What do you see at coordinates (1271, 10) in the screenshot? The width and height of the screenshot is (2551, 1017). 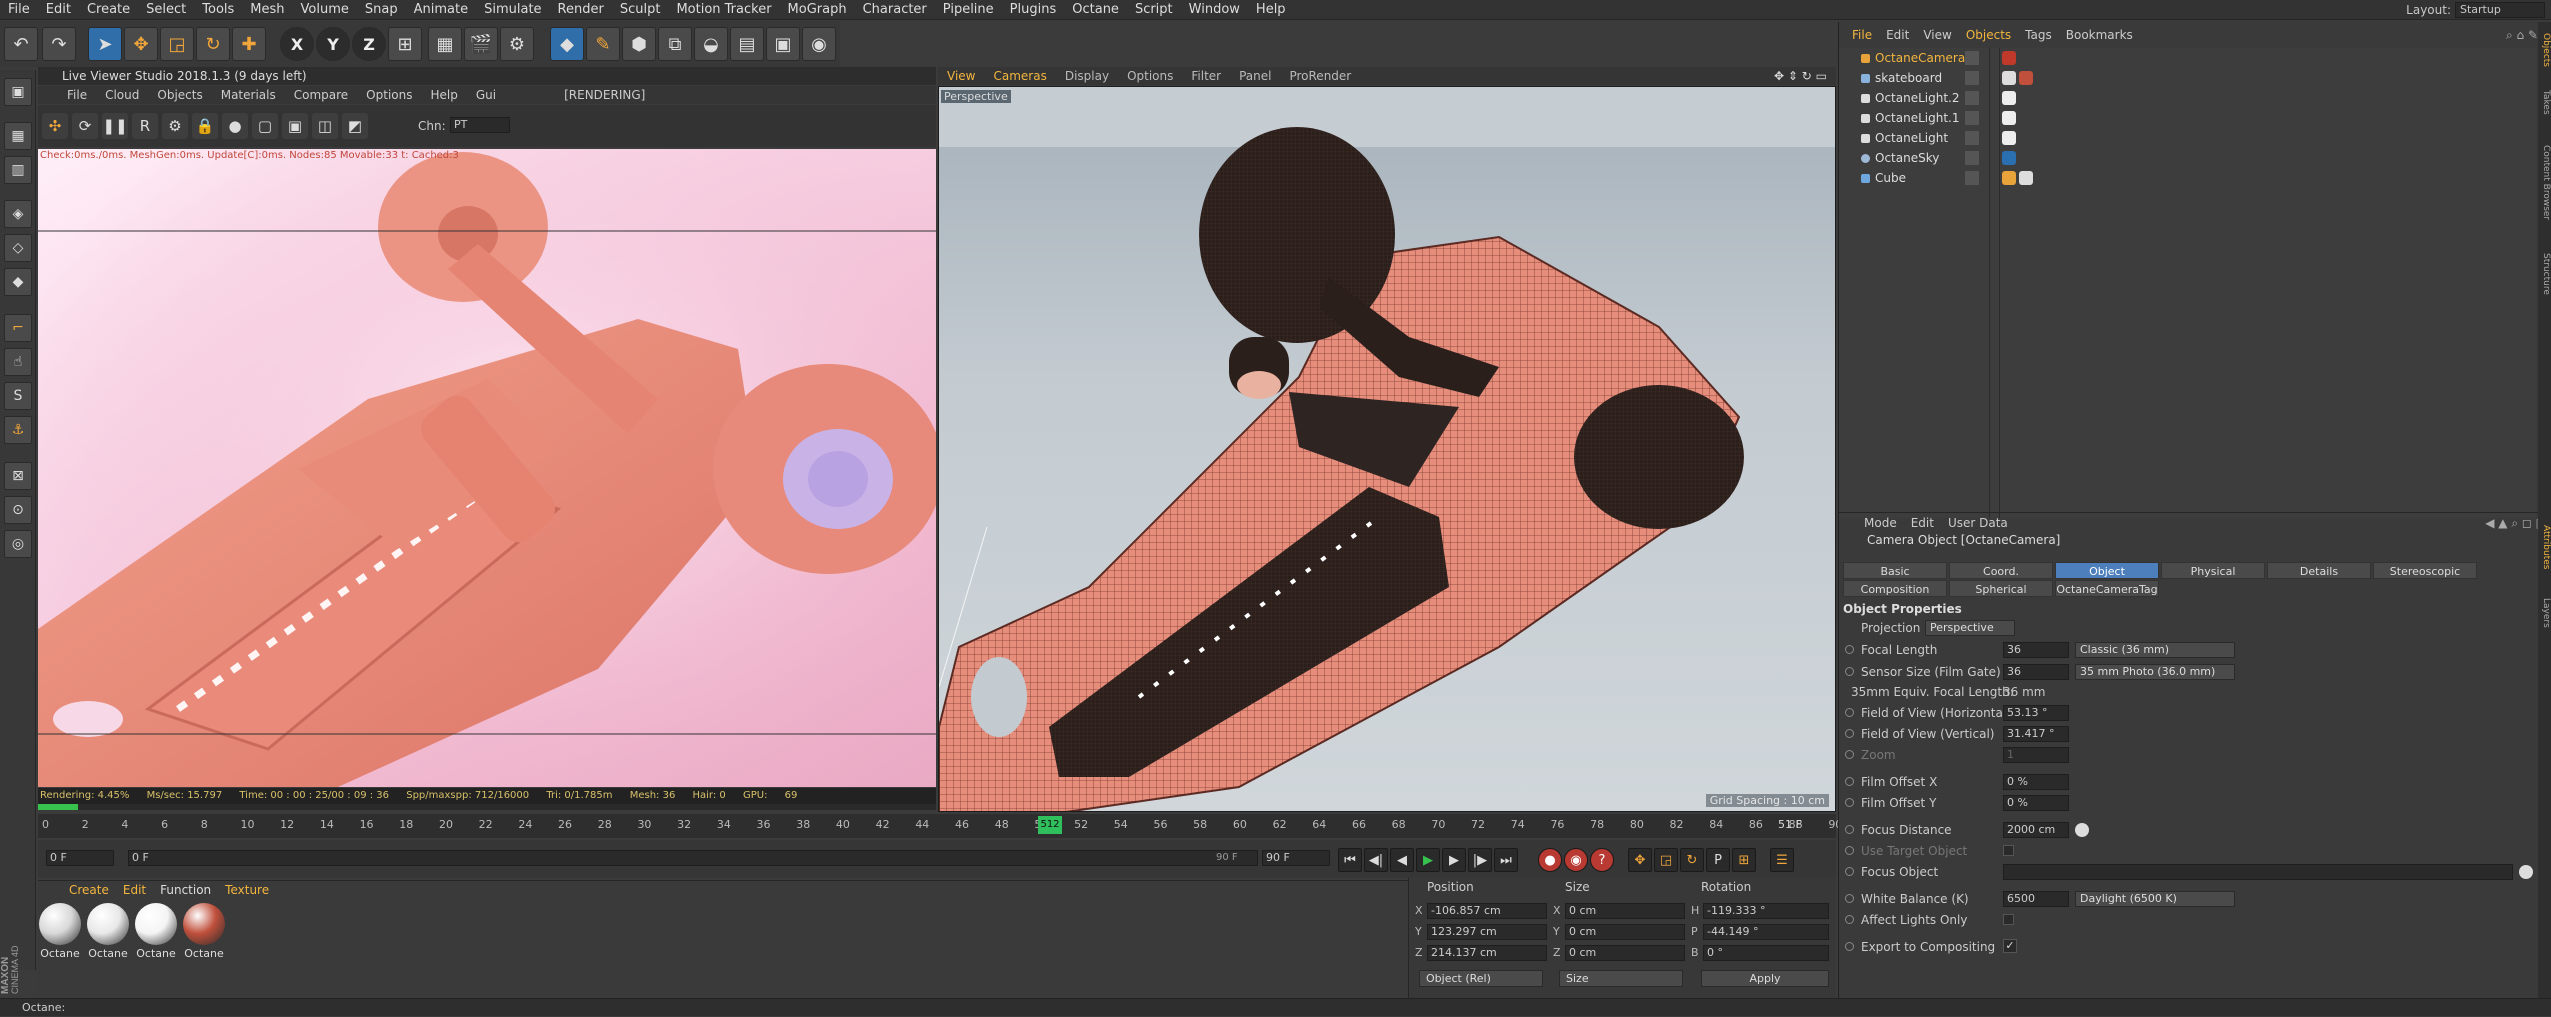 I see `menu-help: Help` at bounding box center [1271, 10].